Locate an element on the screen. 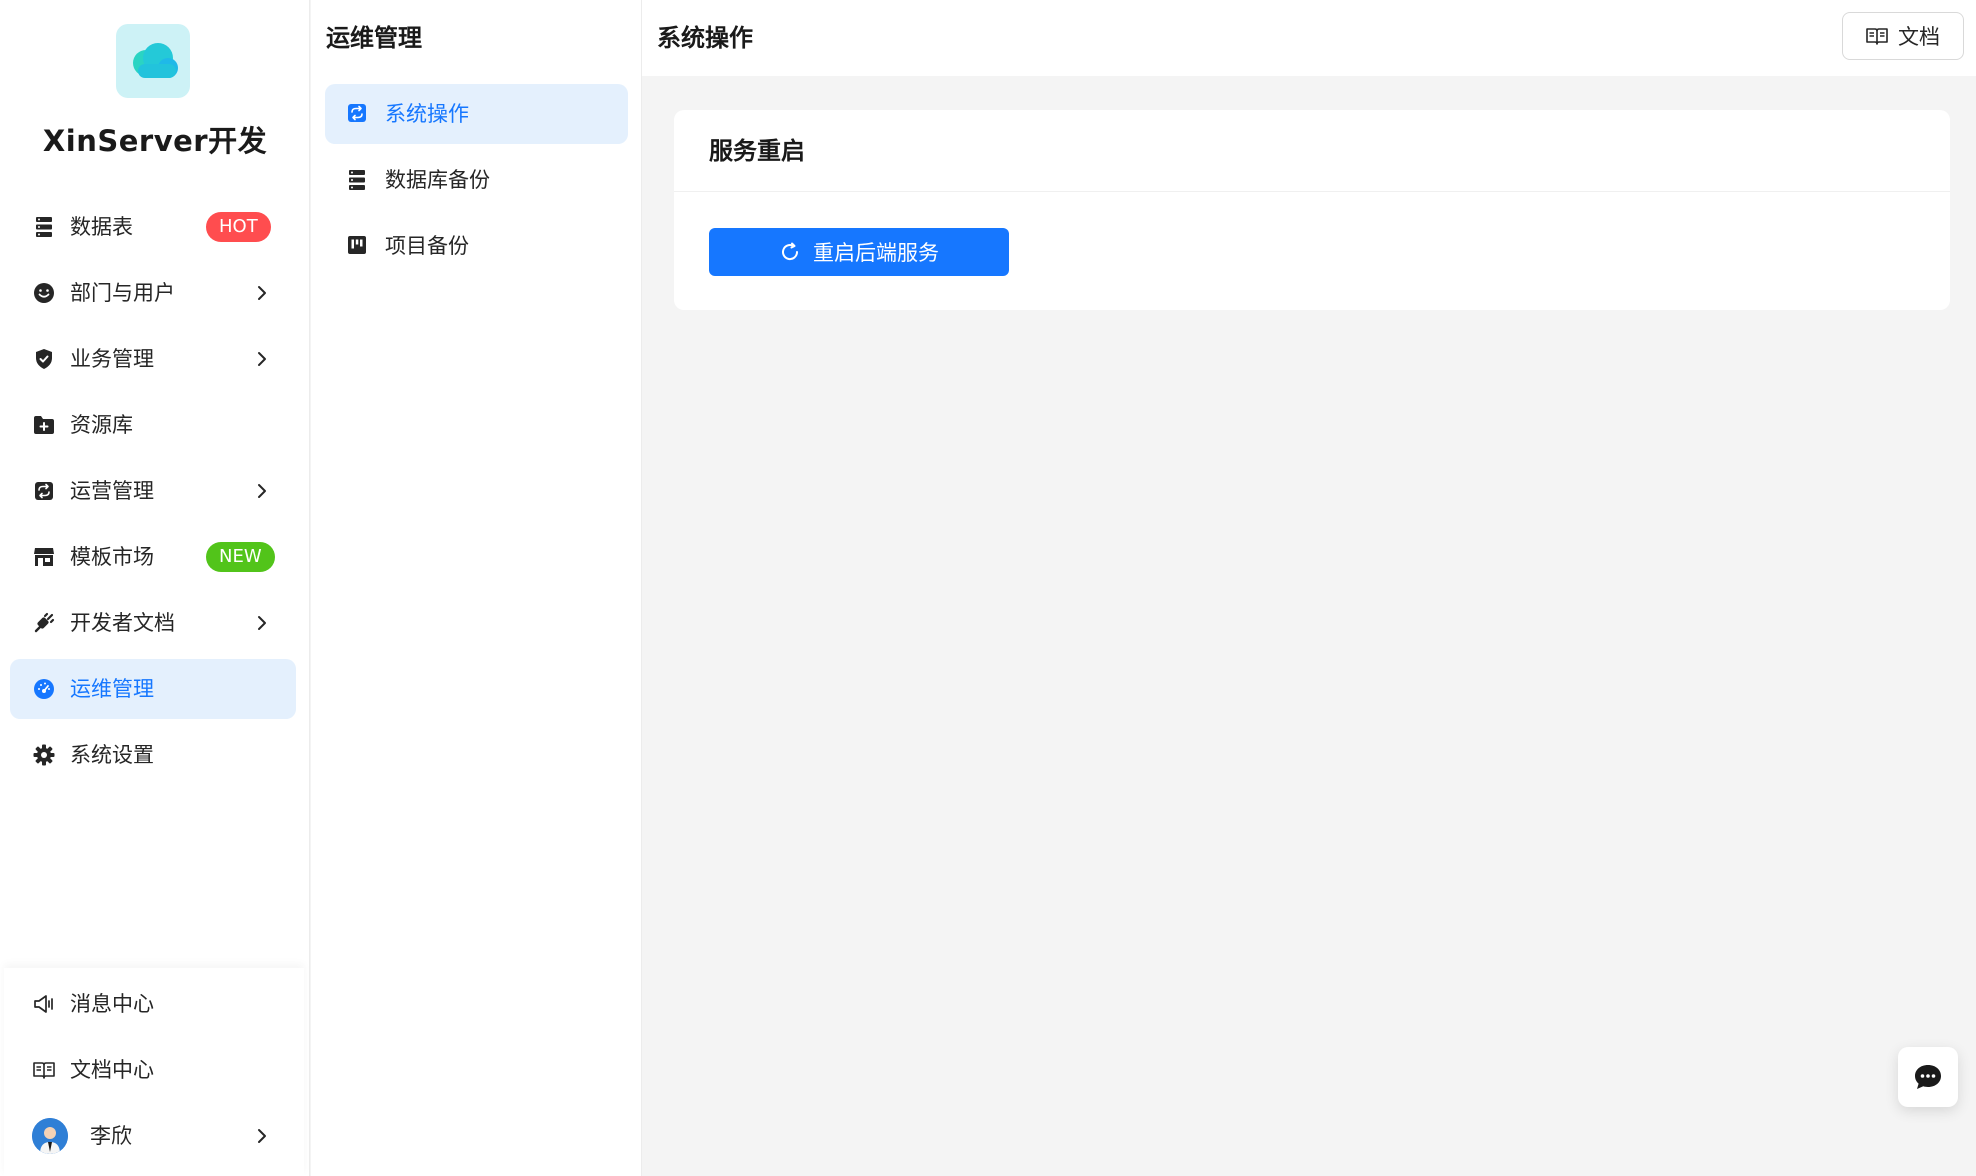 This screenshot has height=1176, width=1976. sidebar-item-operations: 运营管理 is located at coordinates (153, 491).